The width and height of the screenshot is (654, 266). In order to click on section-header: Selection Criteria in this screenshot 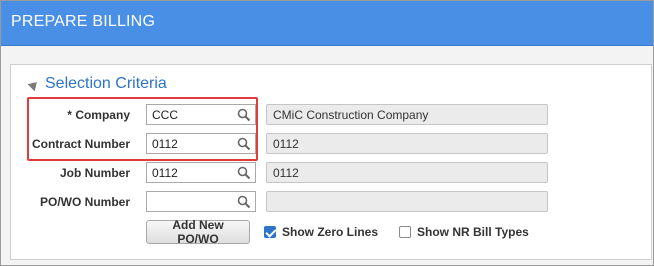, I will do `click(97, 84)`.